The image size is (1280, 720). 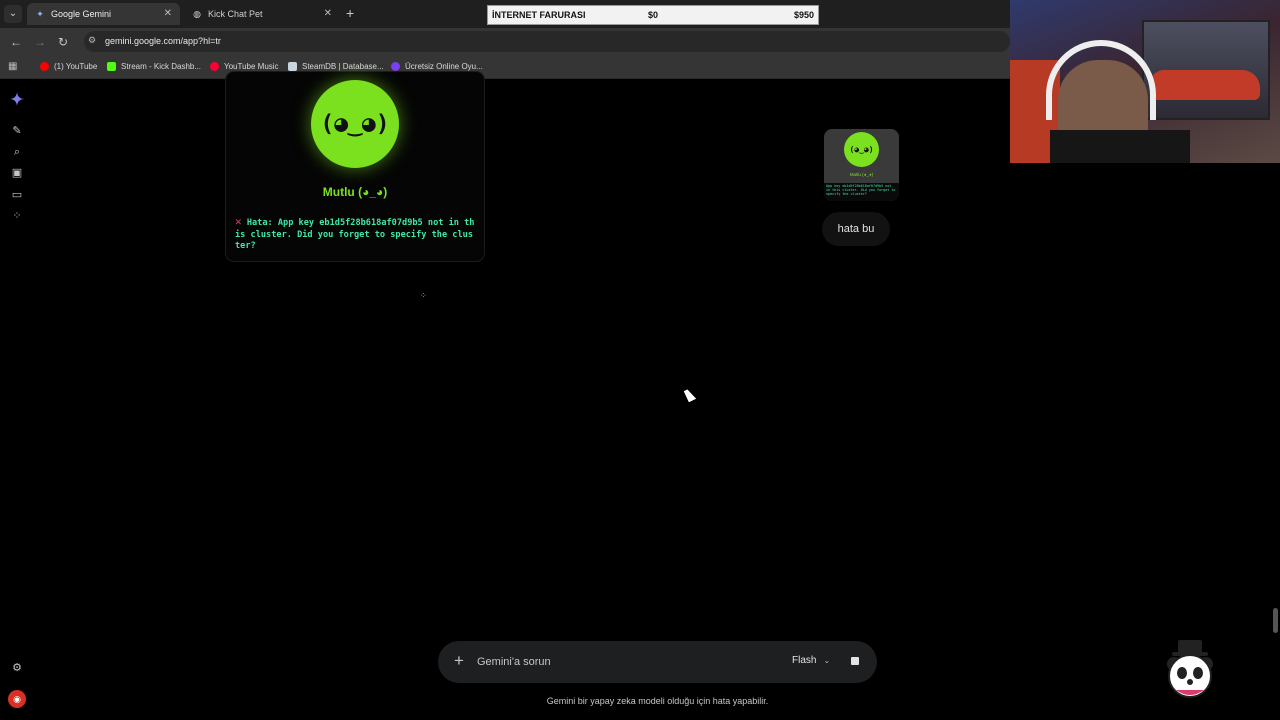 I want to click on webcam-overlay, so click(x=1145, y=81).